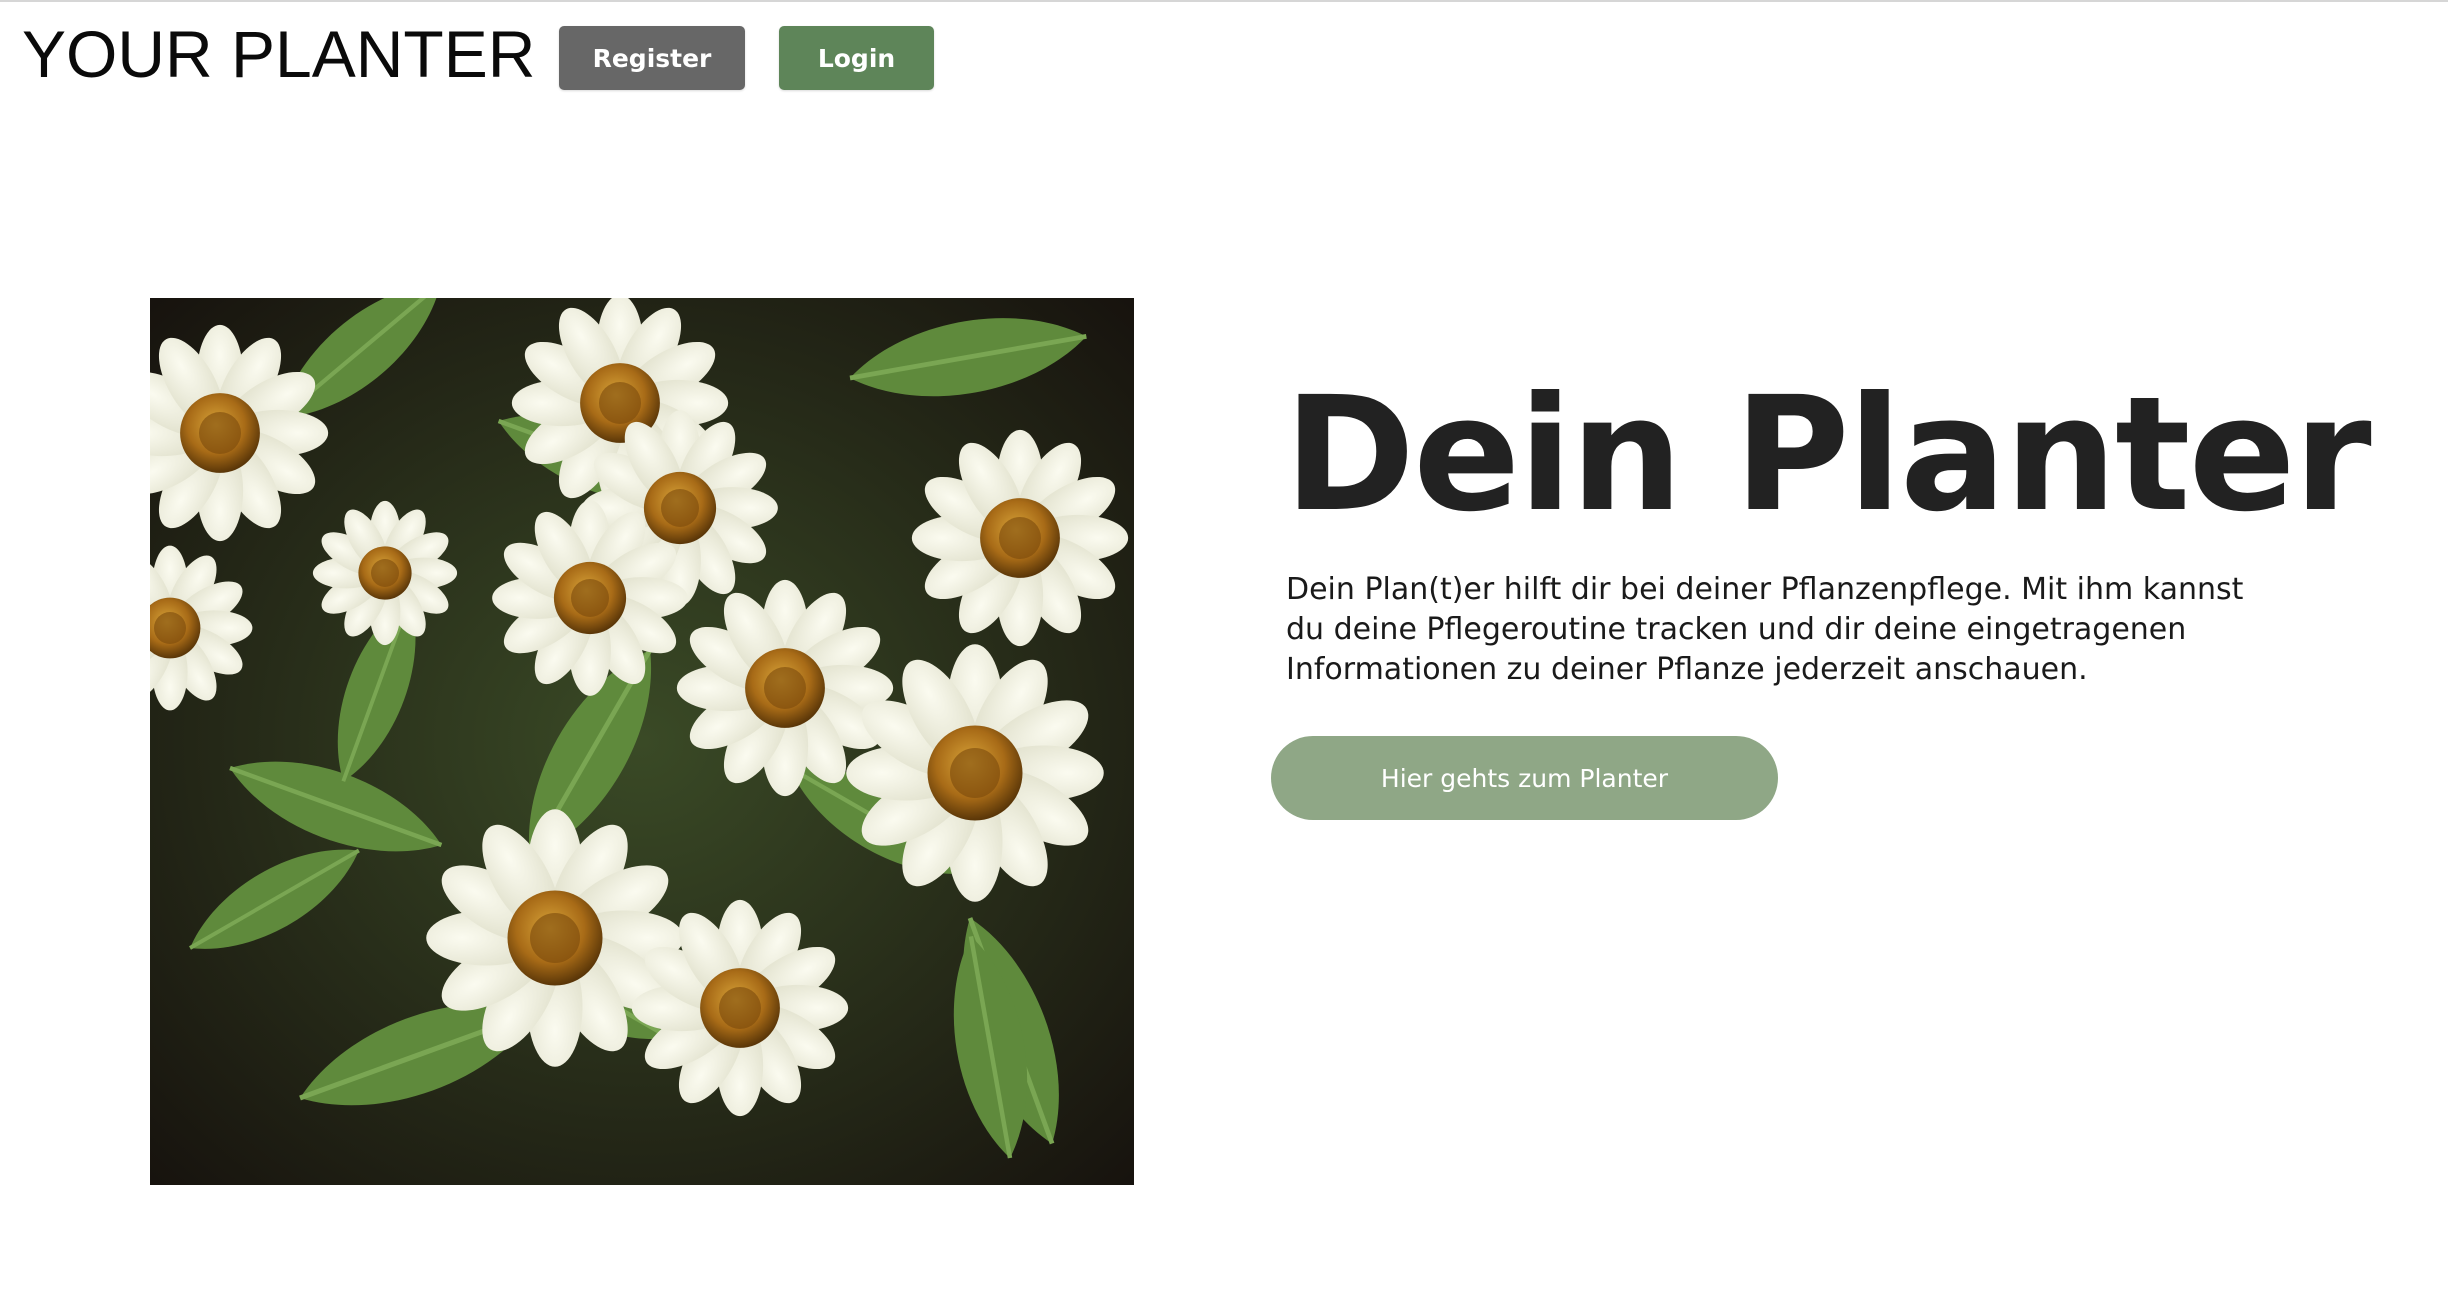 Image resolution: width=2448 pixels, height=1312 pixels. Describe the element at coordinates (652, 58) in the screenshot. I see `register-button: Register` at that location.